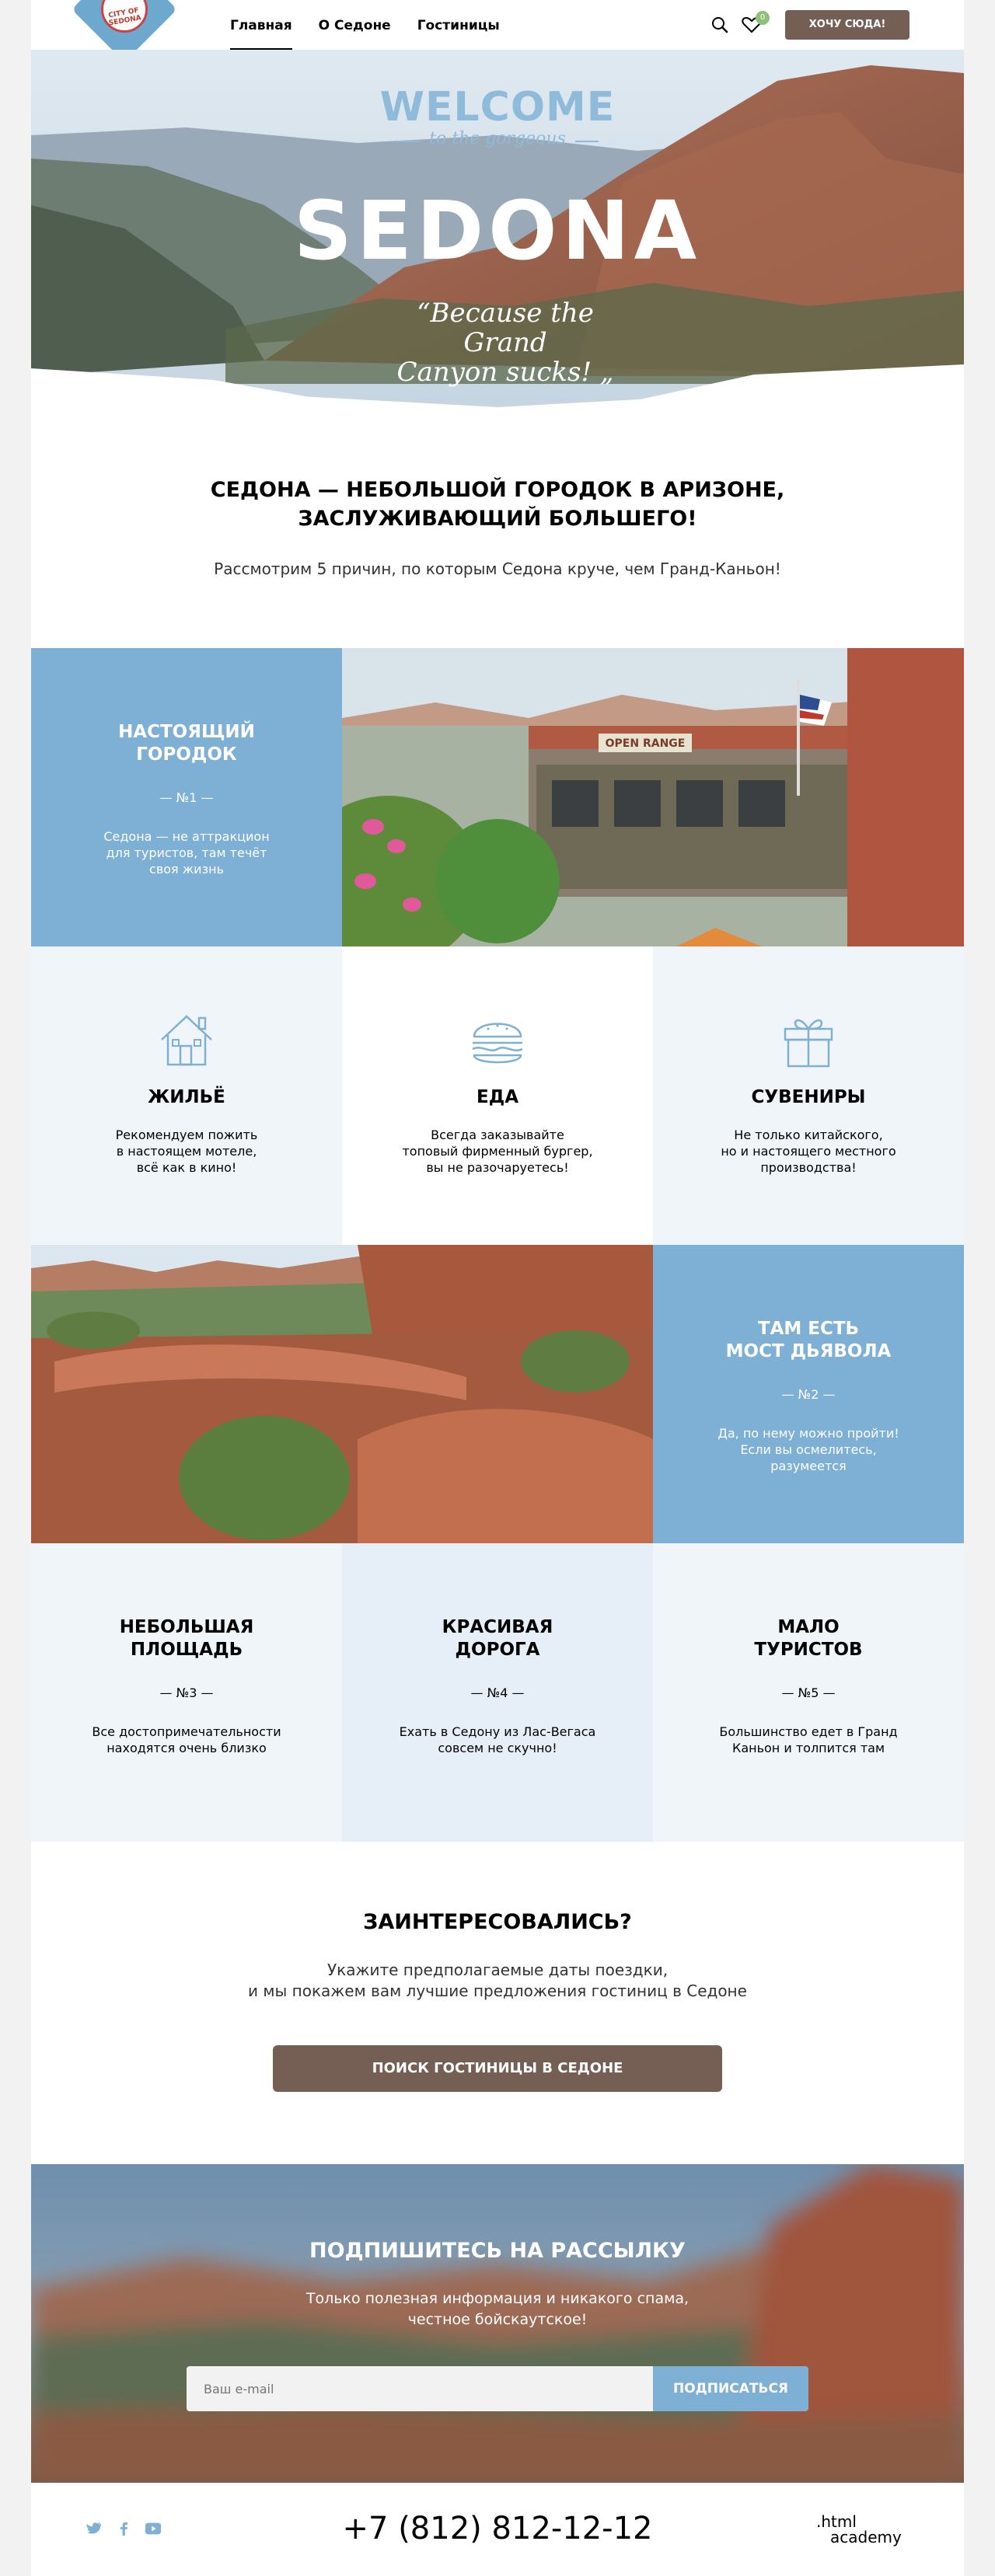 The width and height of the screenshot is (995, 2576). I want to click on intro-title-line: ЗАСЛУЖИВАЮЩИЙ БОЛЬШЕГО!, so click(497, 519).